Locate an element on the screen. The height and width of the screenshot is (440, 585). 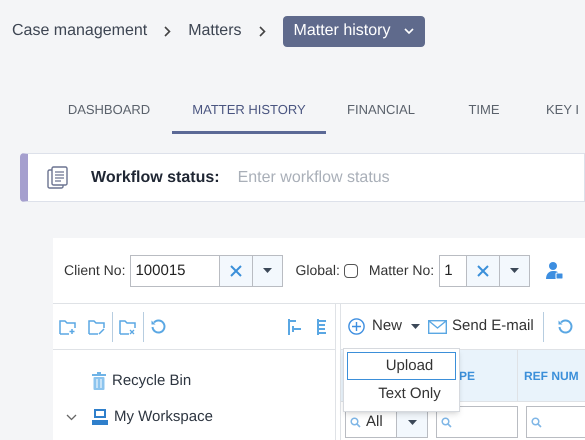
filter-value: All is located at coordinates (374, 422).